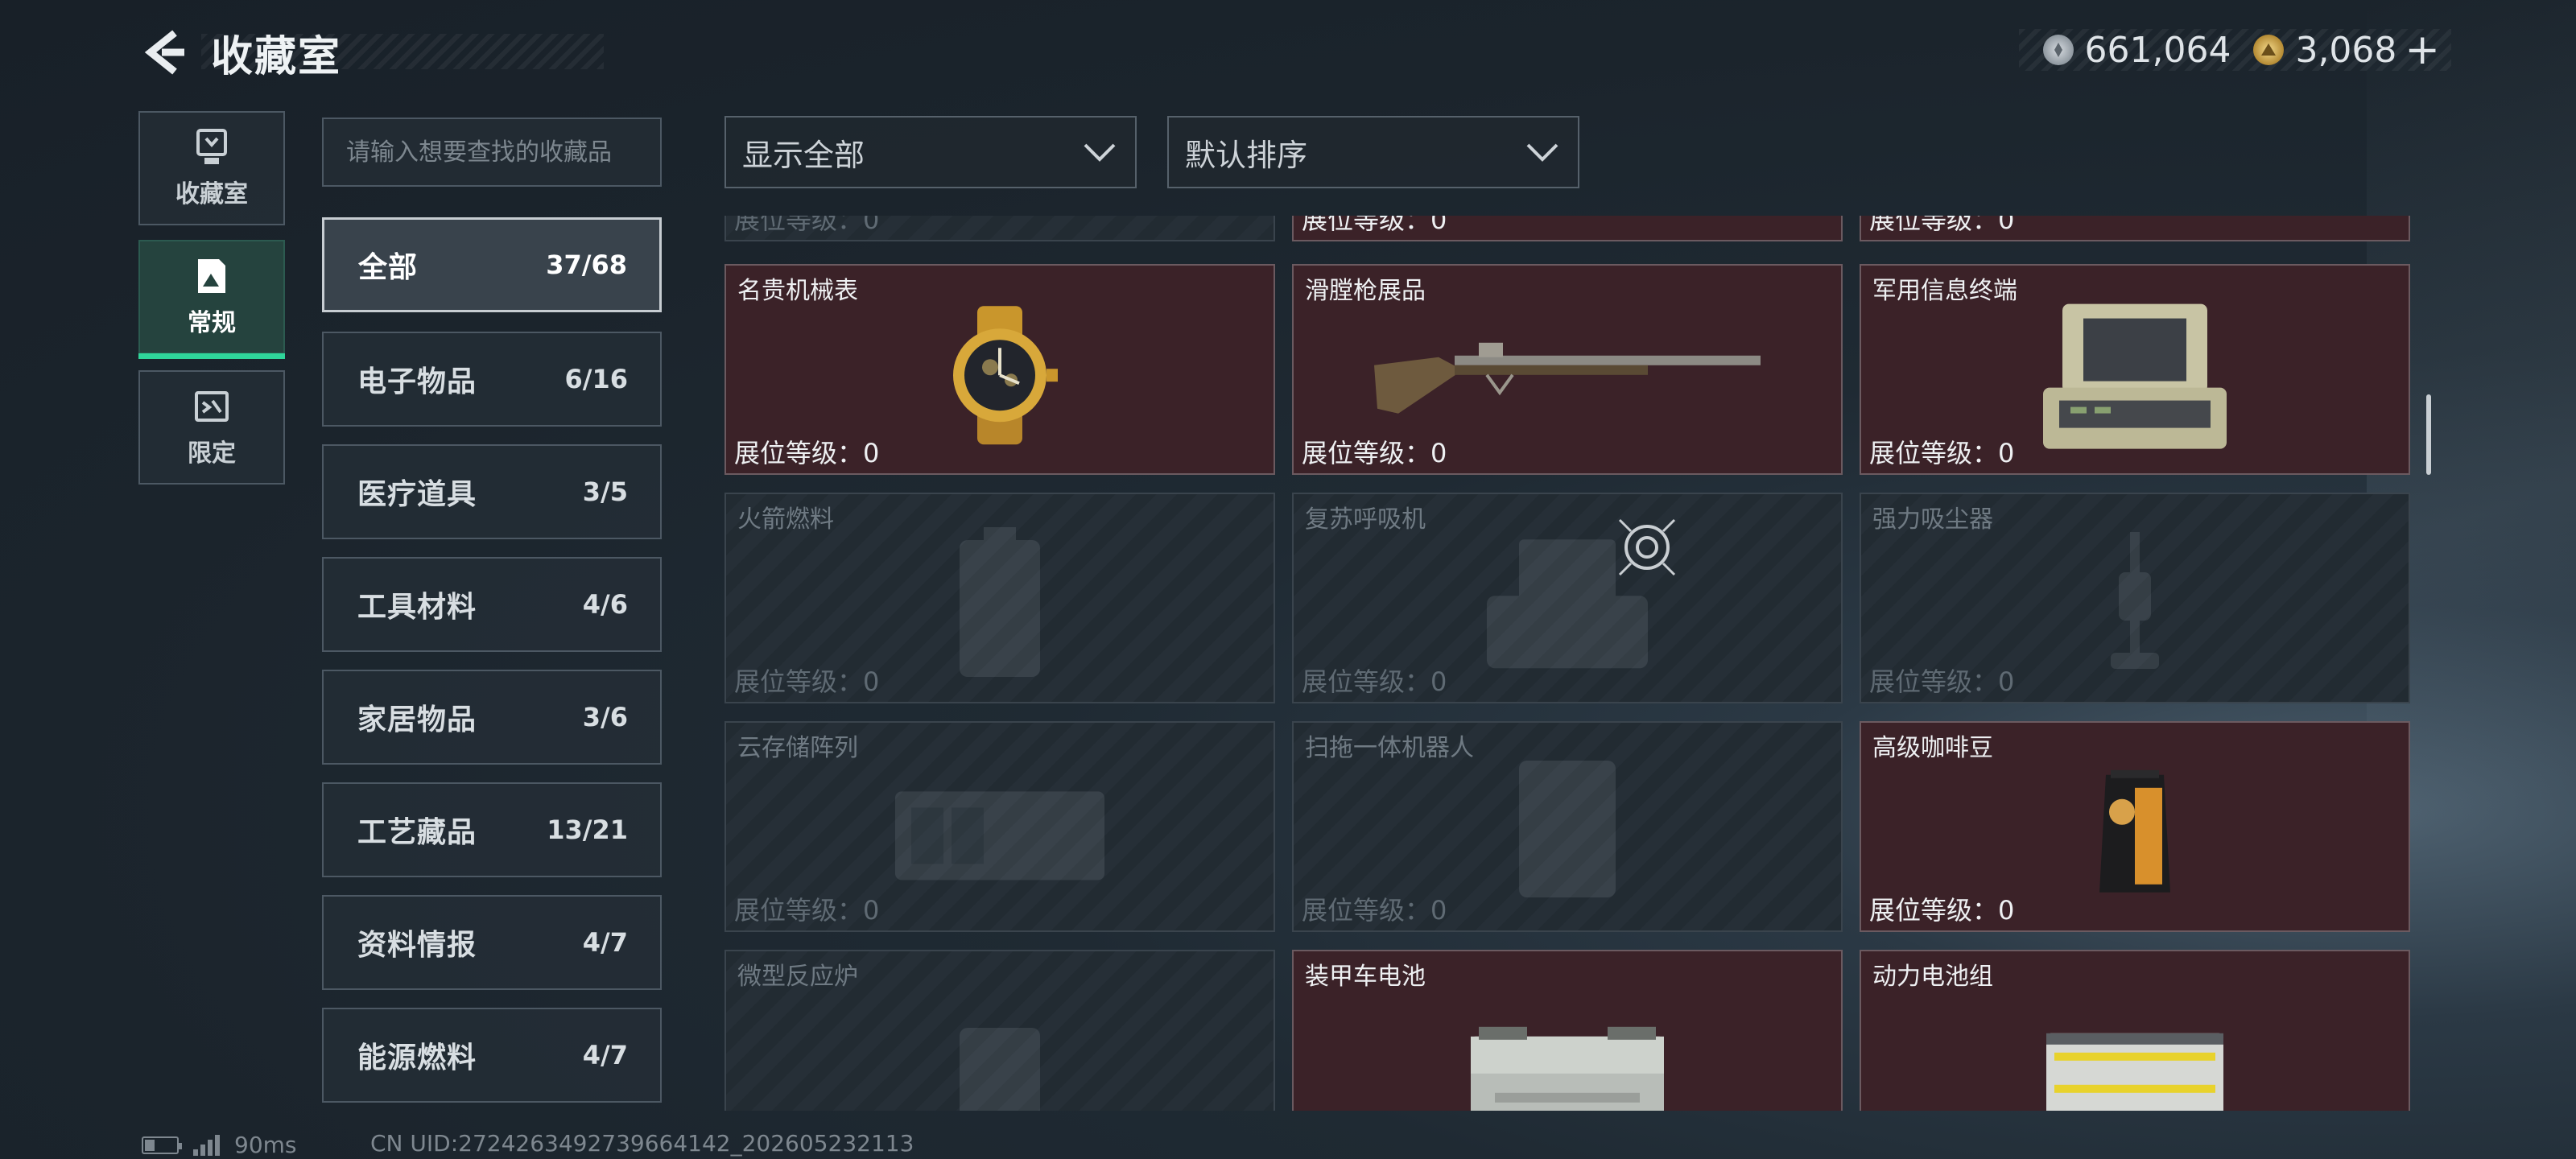 The height and width of the screenshot is (1159, 2576). Describe the element at coordinates (605, 604) in the screenshot. I see `category-count: 4/6` at that location.